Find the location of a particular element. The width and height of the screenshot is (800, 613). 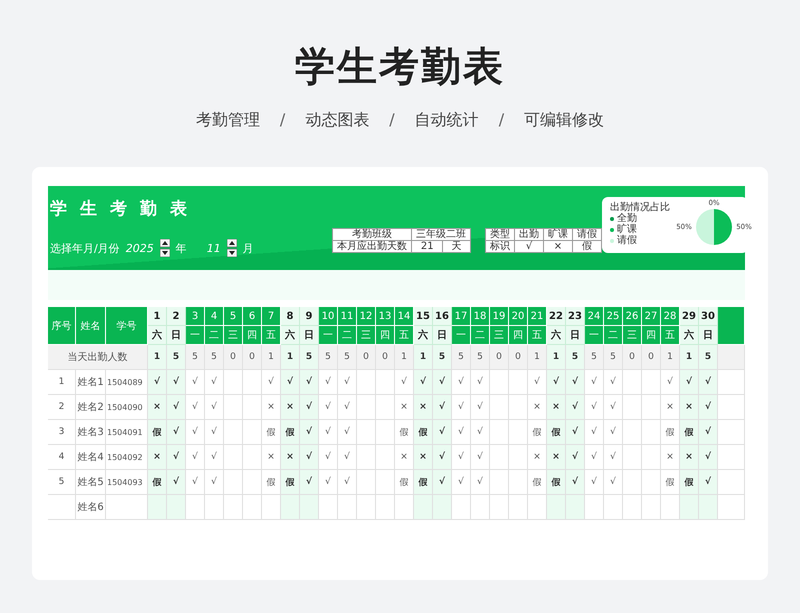

date-header: 28 is located at coordinates (670, 316).